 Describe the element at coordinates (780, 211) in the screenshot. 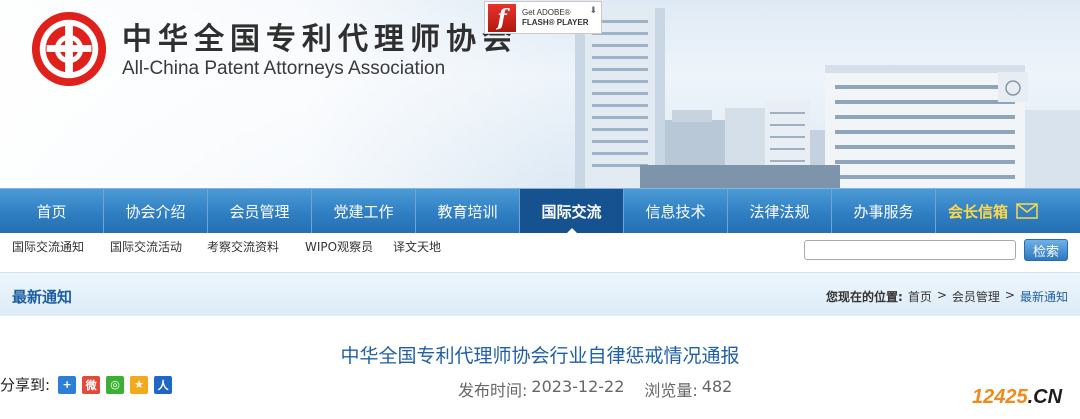

I see `nav-item-law: 法律法规` at that location.